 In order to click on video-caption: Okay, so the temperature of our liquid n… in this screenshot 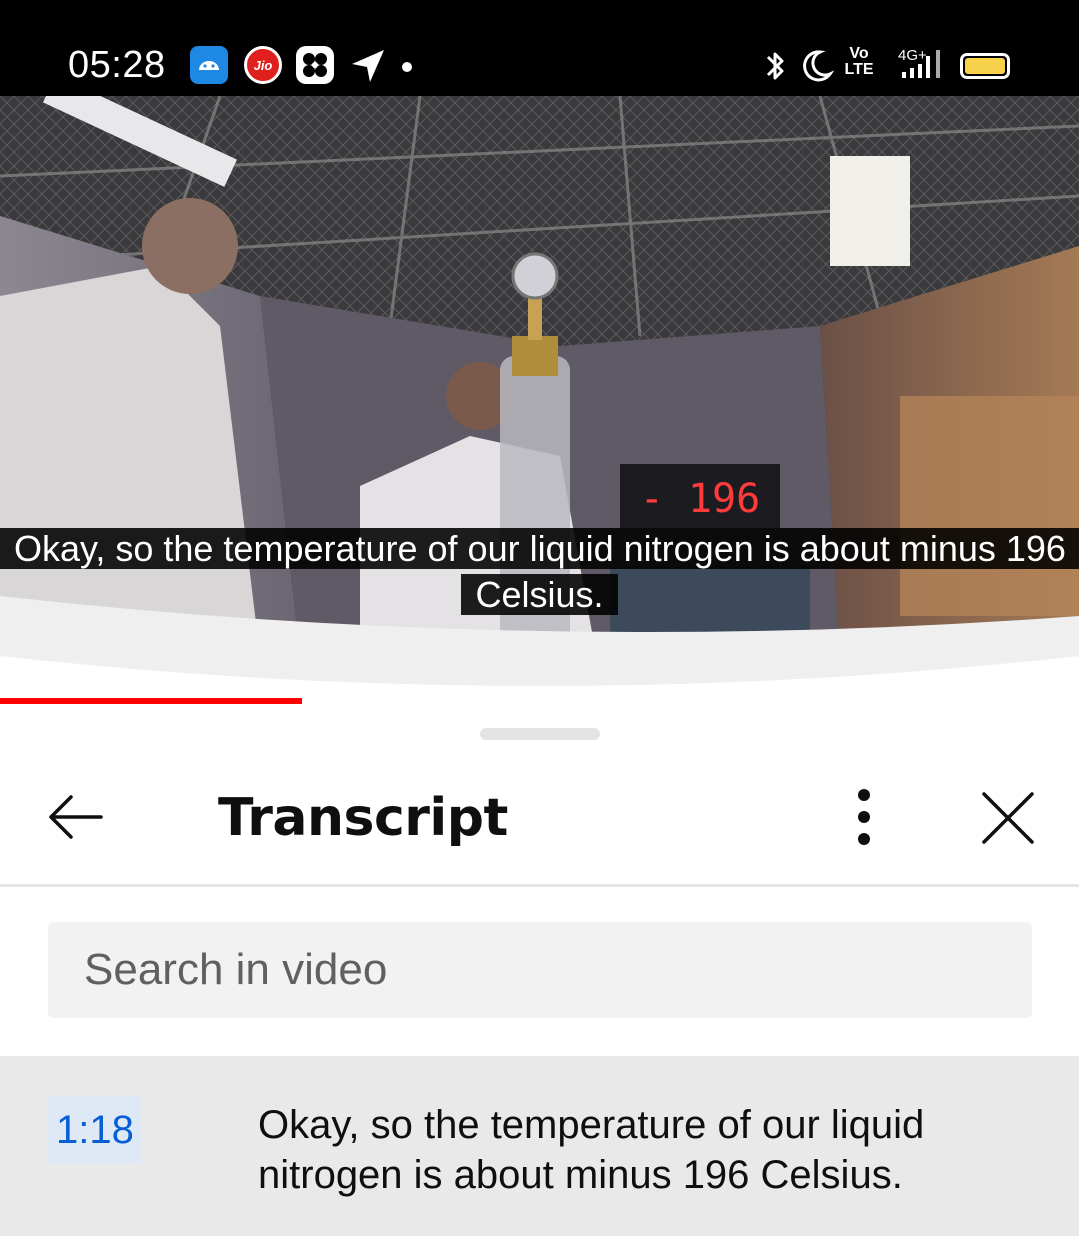, I will do `click(539, 572)`.